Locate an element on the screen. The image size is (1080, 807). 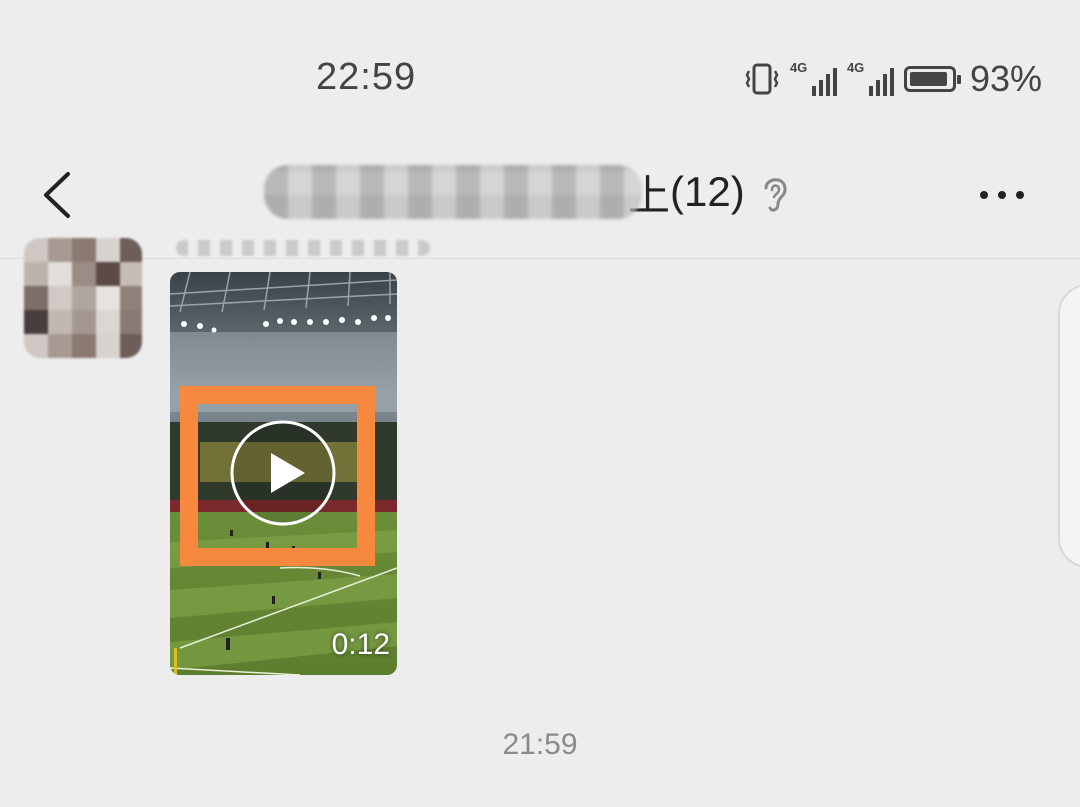
video-duration: 0:12 is located at coordinates (360, 644).